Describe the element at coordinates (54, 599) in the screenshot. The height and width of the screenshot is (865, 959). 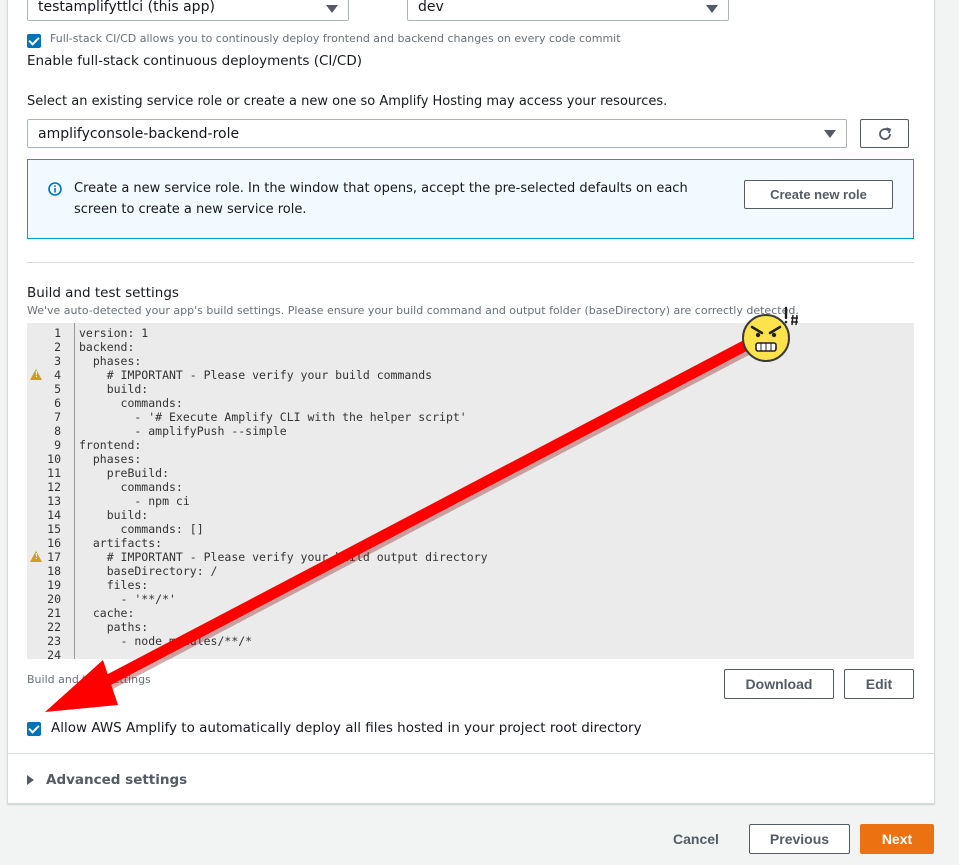
I see `line-number: 20` at that location.